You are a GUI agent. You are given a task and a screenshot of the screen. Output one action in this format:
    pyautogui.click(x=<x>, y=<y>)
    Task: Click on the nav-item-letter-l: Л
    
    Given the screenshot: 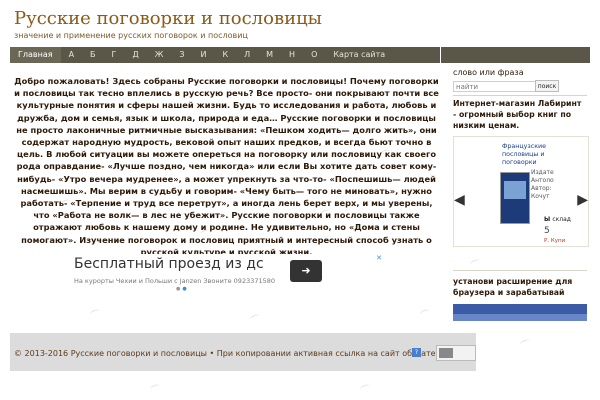 What is the action you would take?
    pyautogui.click(x=247, y=55)
    